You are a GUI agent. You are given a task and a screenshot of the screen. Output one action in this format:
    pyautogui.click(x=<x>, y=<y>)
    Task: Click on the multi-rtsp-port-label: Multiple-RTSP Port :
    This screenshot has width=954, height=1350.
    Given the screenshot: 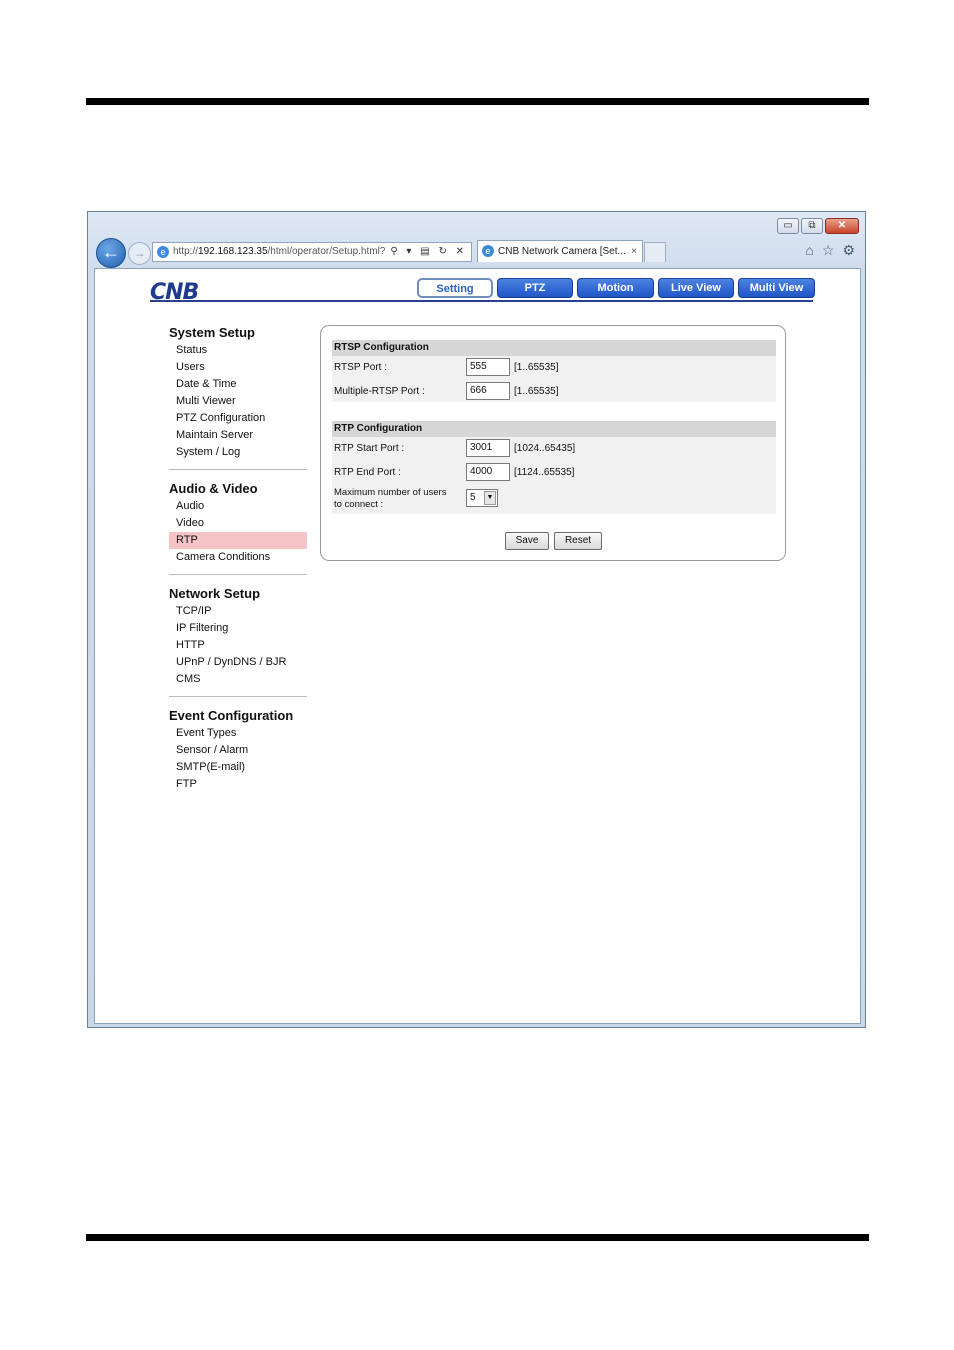 What is the action you would take?
    pyautogui.click(x=379, y=391)
    